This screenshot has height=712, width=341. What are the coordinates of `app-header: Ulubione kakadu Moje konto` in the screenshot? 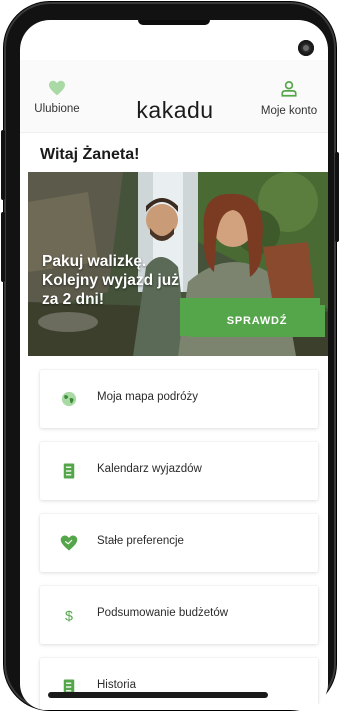 It's located at (174, 96).